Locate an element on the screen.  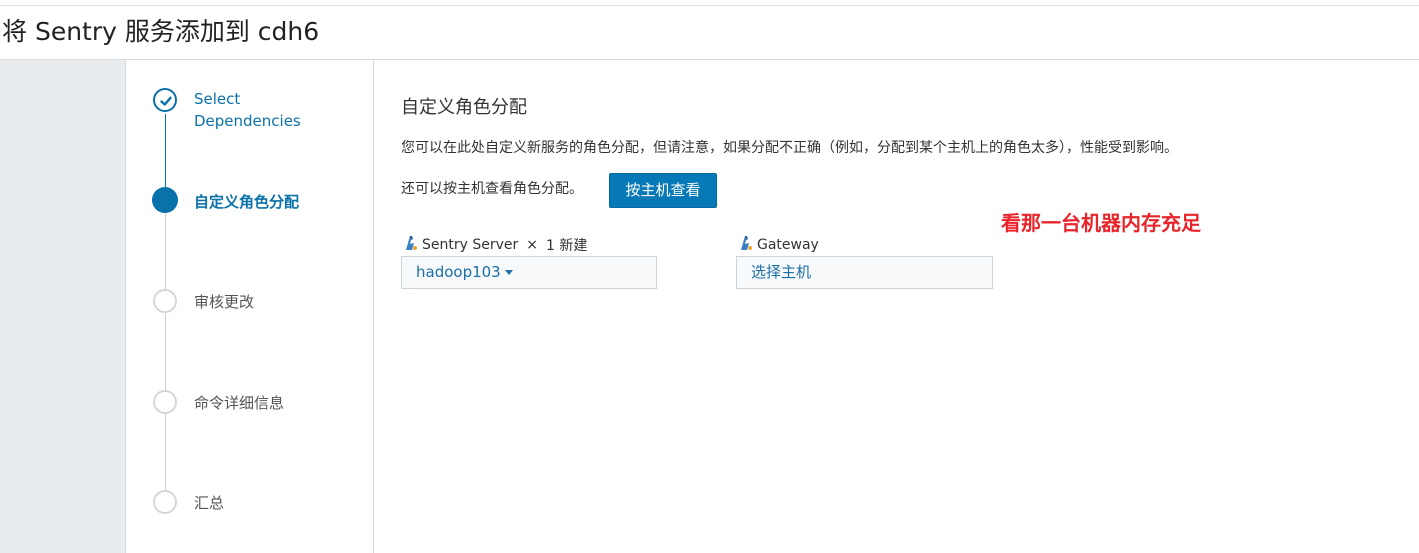
step-summary: 汇总 is located at coordinates (209, 503).